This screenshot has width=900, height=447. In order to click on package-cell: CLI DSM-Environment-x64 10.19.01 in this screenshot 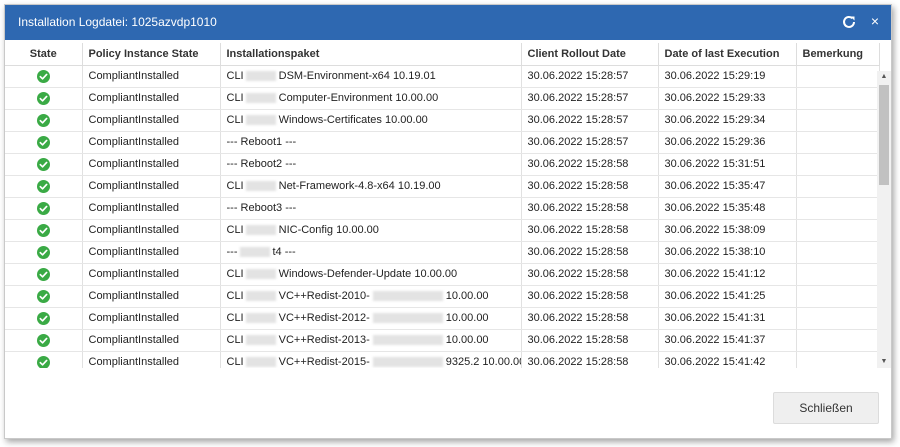, I will do `click(371, 76)`.